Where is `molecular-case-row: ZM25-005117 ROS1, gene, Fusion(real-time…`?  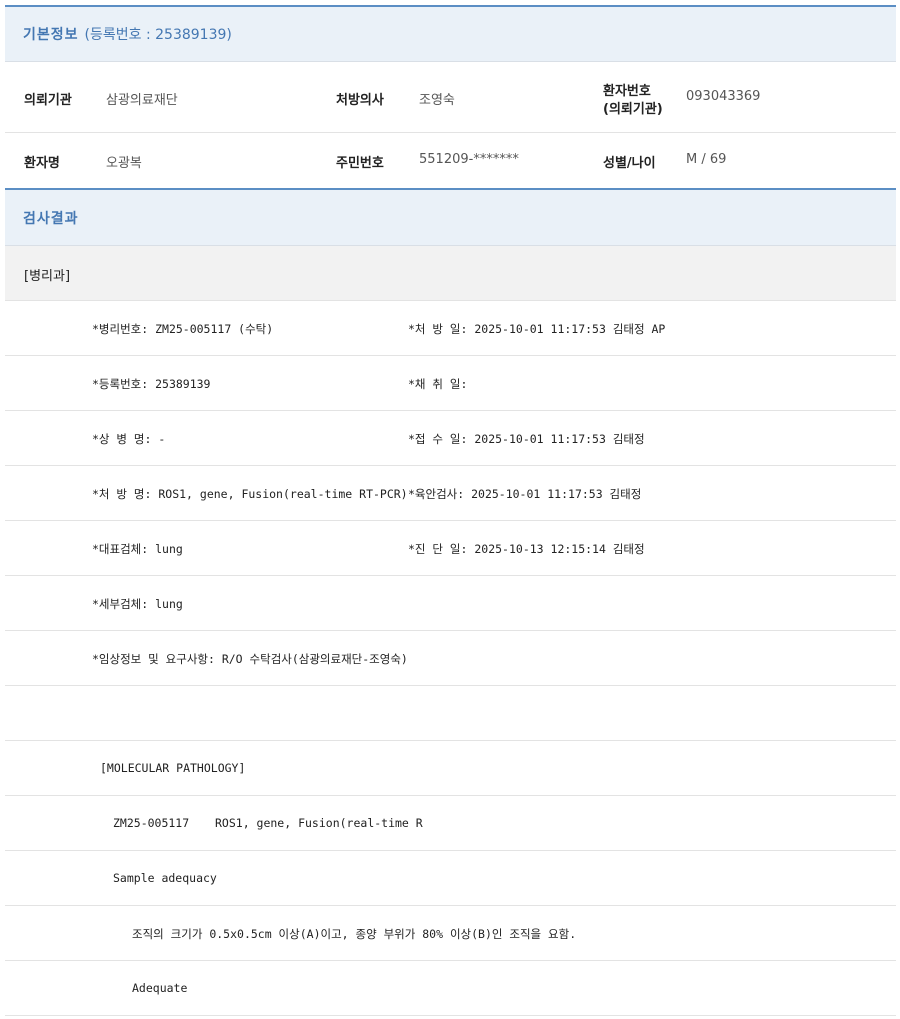 molecular-case-row: ZM25-005117 ROS1, gene, Fusion(real-time… is located at coordinates (450, 823).